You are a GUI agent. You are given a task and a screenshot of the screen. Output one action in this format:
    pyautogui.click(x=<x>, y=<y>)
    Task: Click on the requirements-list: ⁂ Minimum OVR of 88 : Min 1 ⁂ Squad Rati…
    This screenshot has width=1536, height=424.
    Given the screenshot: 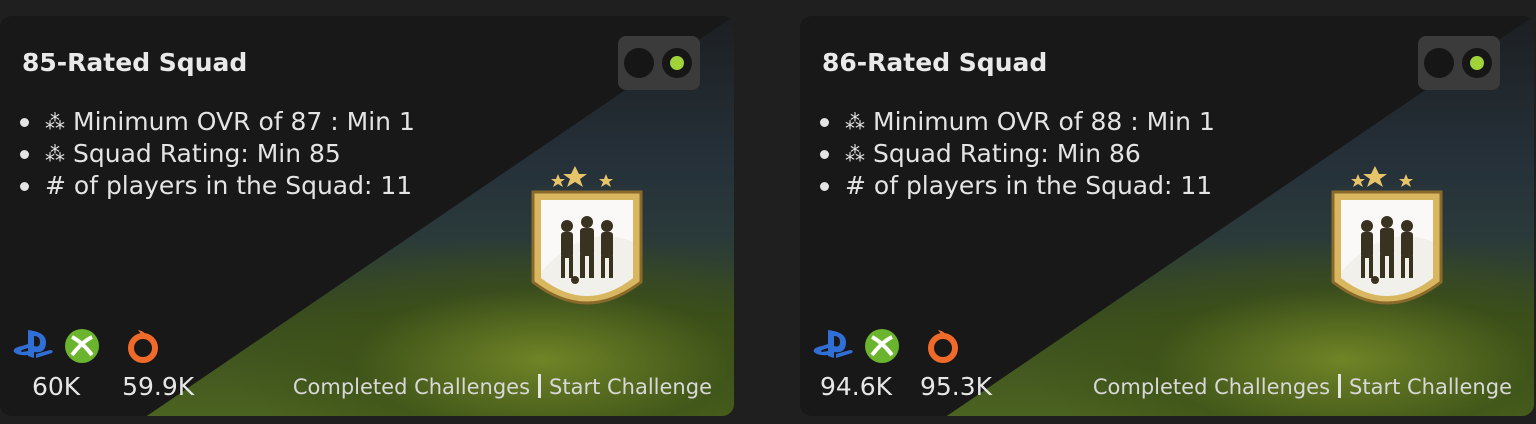 What is the action you would take?
    pyautogui.click(x=1017, y=154)
    